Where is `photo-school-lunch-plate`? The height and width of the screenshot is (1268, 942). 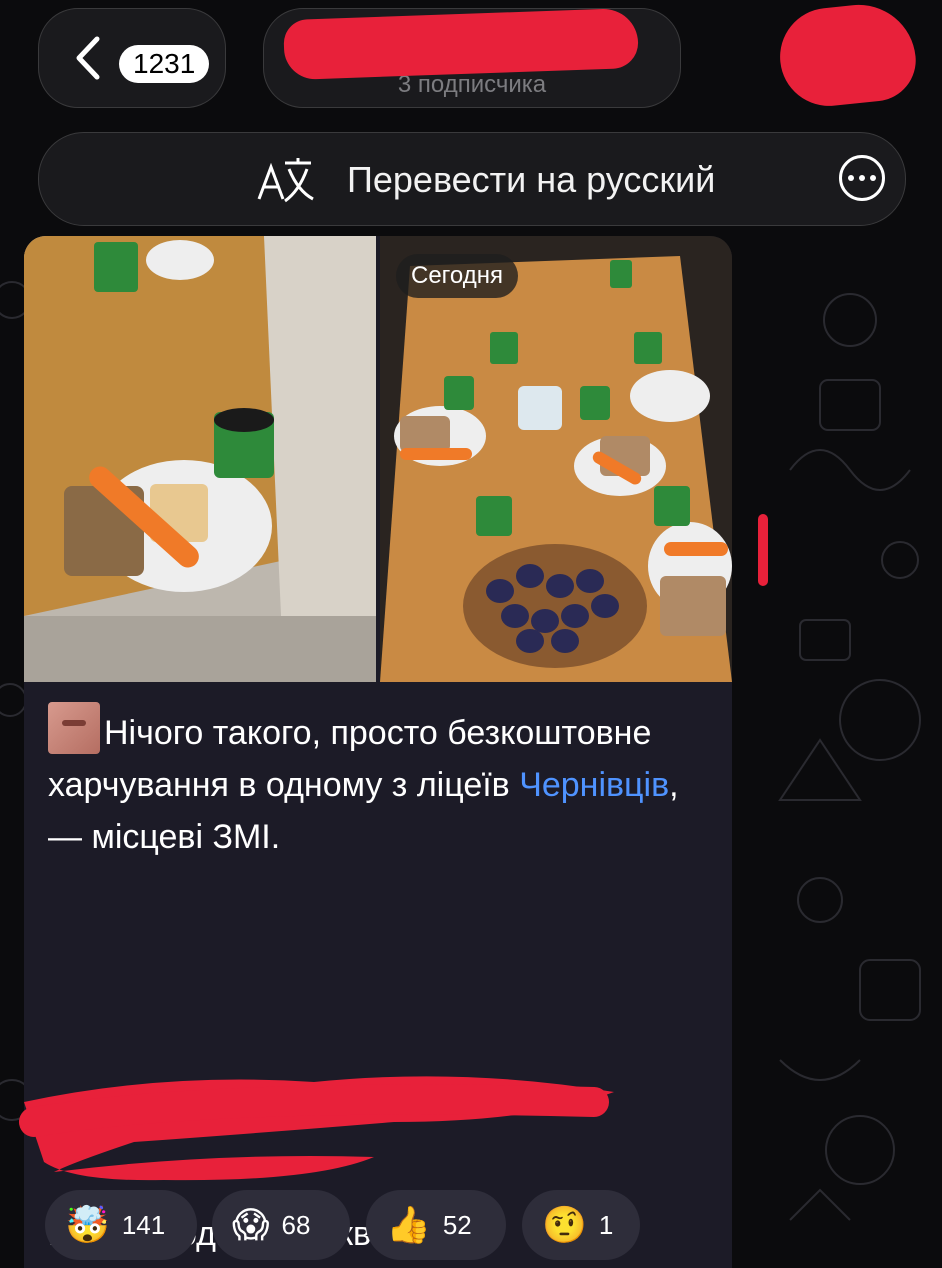
photo-school-lunch-plate is located at coordinates (200, 459).